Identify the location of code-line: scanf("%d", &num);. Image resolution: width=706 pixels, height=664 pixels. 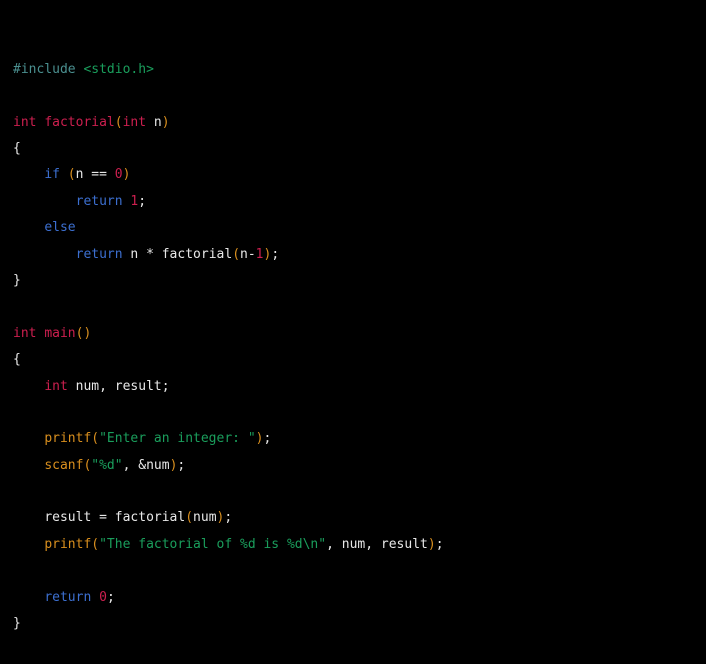
(359, 466).